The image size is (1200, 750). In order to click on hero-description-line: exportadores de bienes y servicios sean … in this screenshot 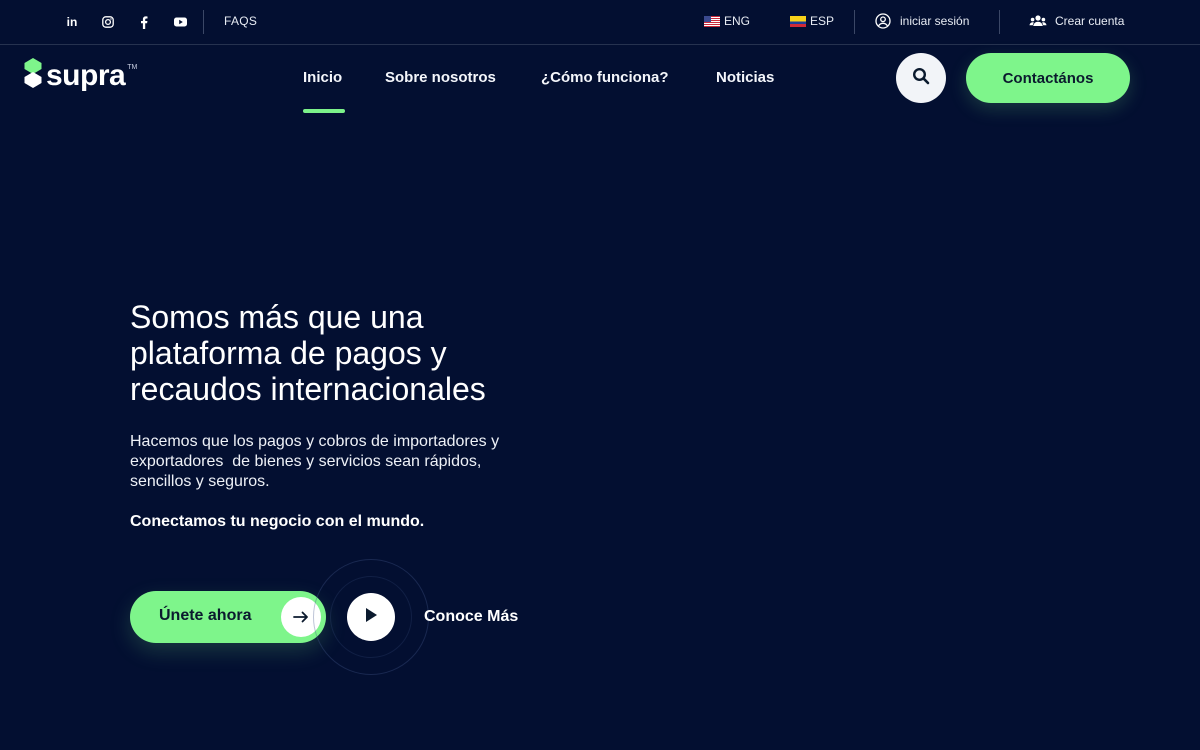, I will do `click(345, 462)`.